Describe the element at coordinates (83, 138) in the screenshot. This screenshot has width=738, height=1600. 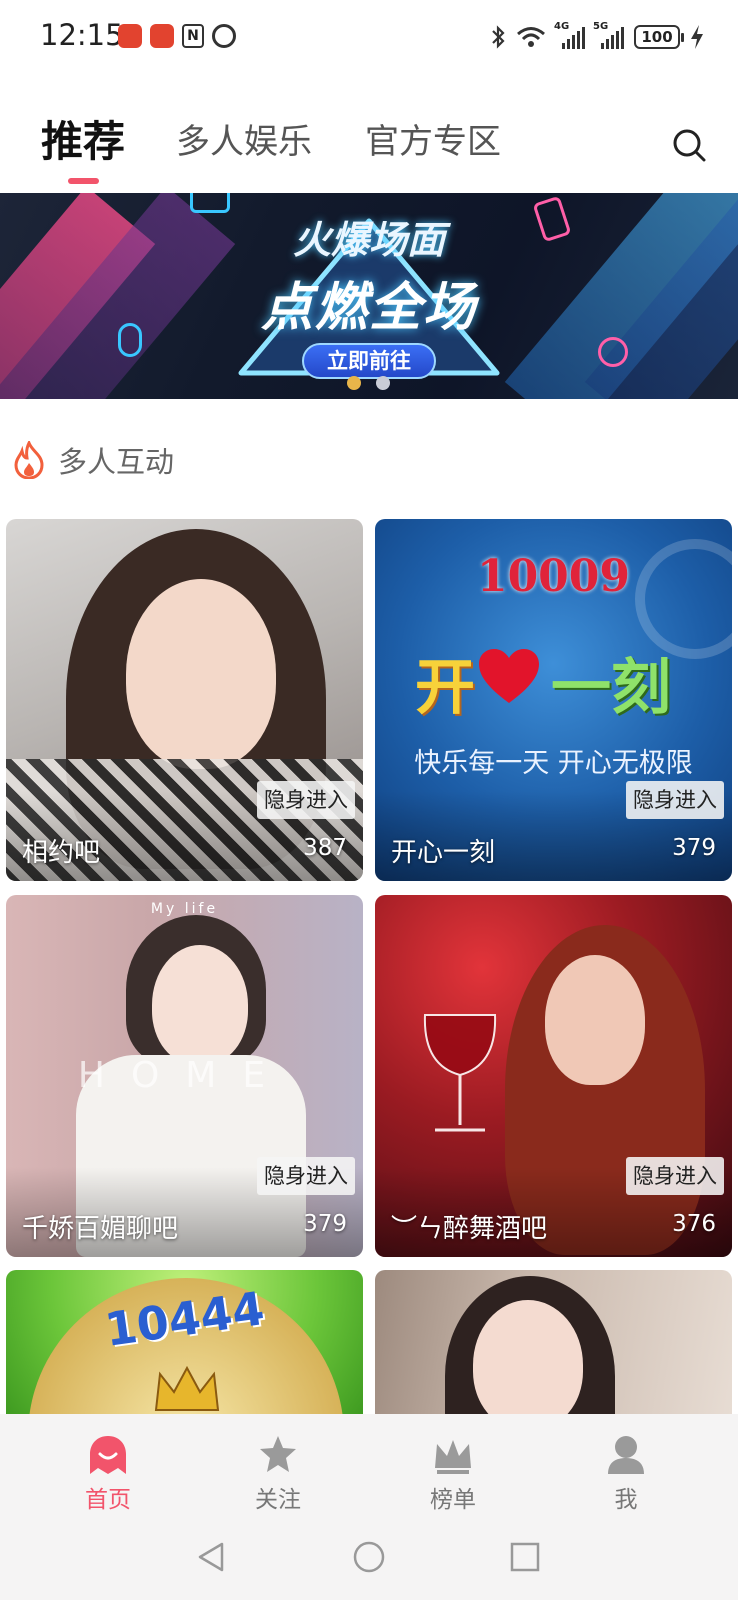
I see `tab-recommend: 推荐` at that location.